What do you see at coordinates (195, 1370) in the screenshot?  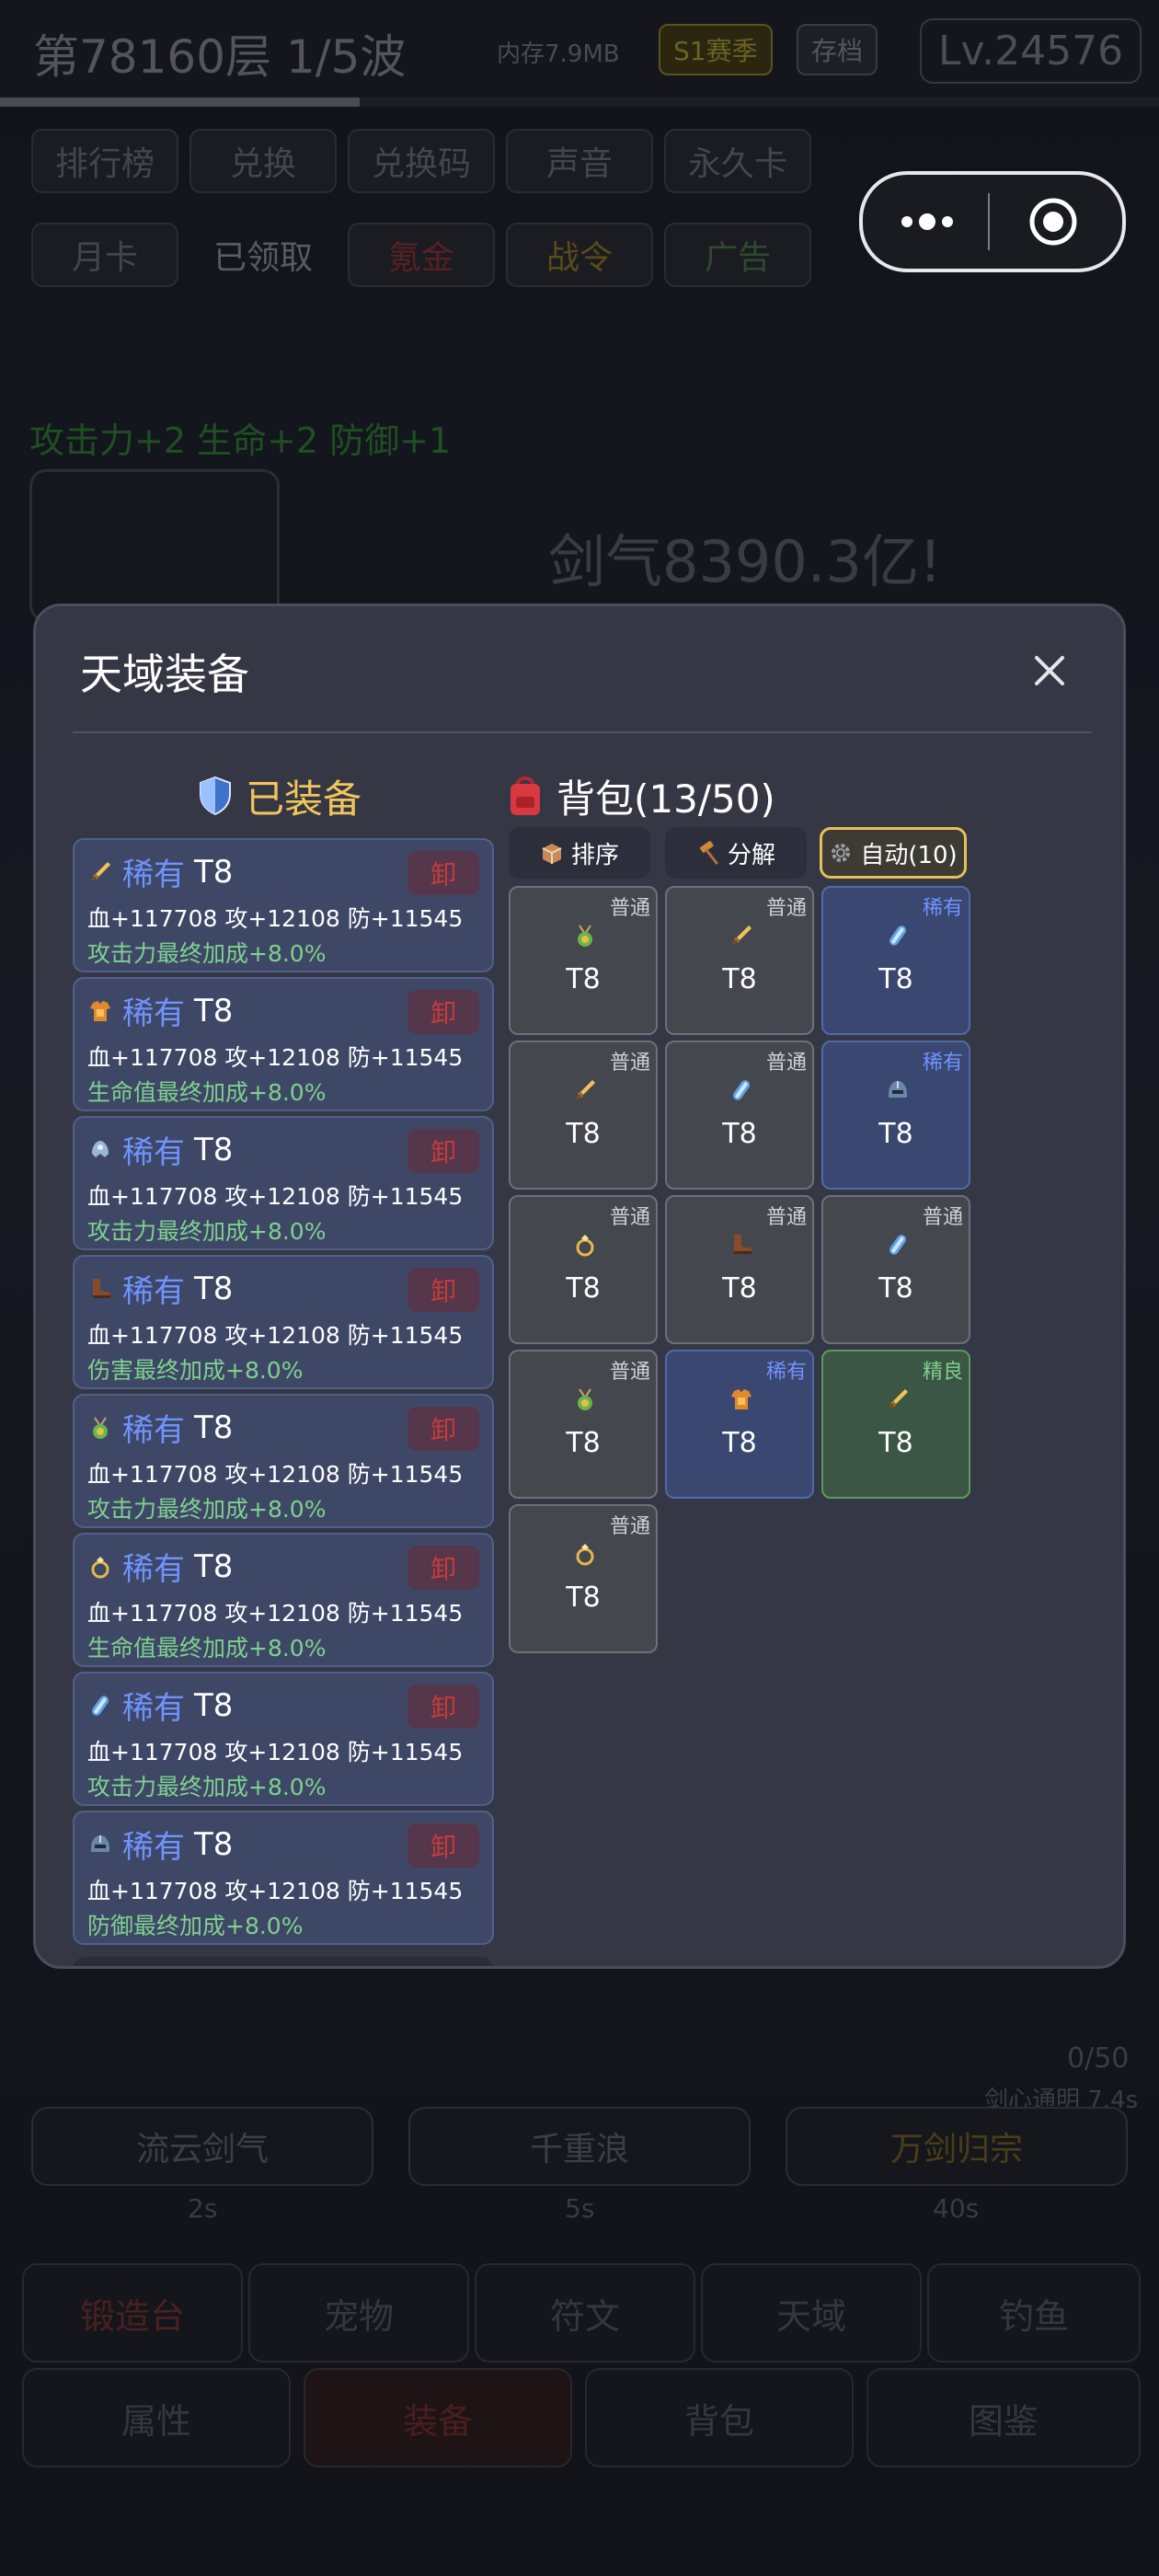 I see `item-bonus: 伤害最终加成+8.0%` at bounding box center [195, 1370].